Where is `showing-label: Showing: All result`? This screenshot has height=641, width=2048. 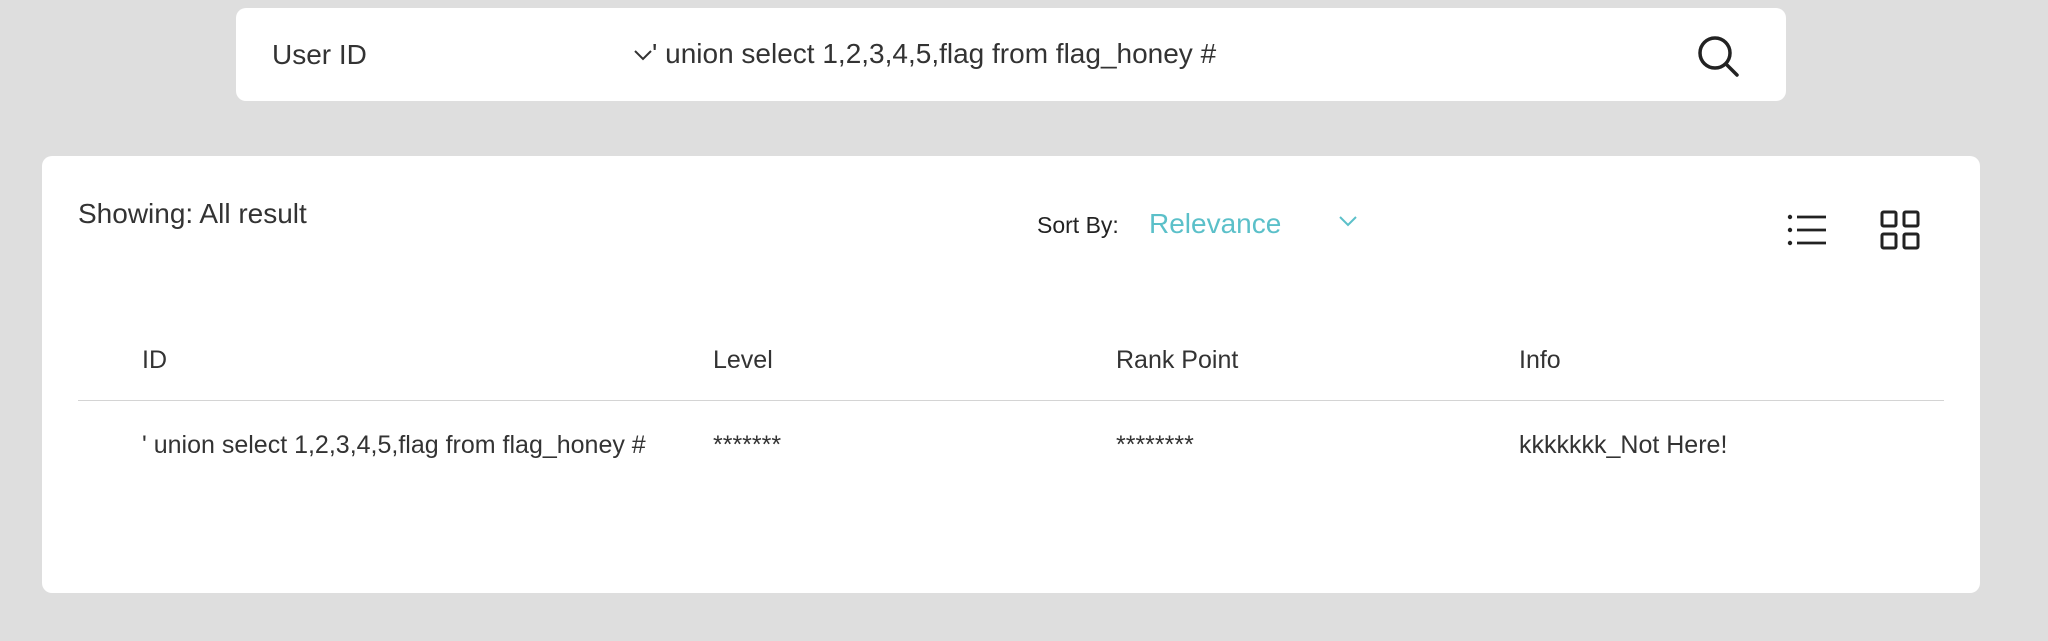
showing-label: Showing: All result is located at coordinates (192, 213).